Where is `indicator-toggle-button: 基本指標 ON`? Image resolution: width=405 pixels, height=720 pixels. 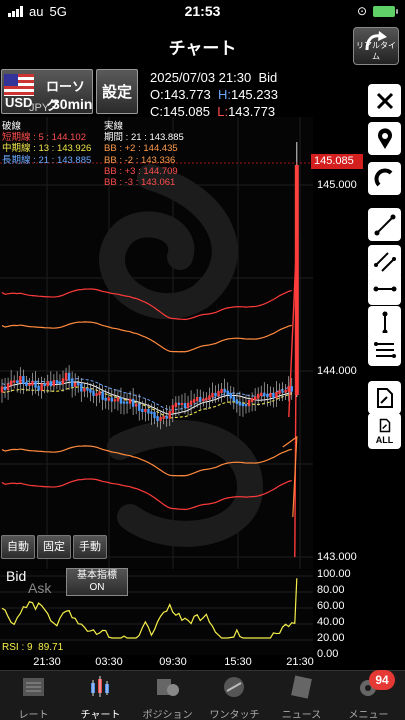
indicator-toggle-button: 基本指標 ON is located at coordinates (97, 582).